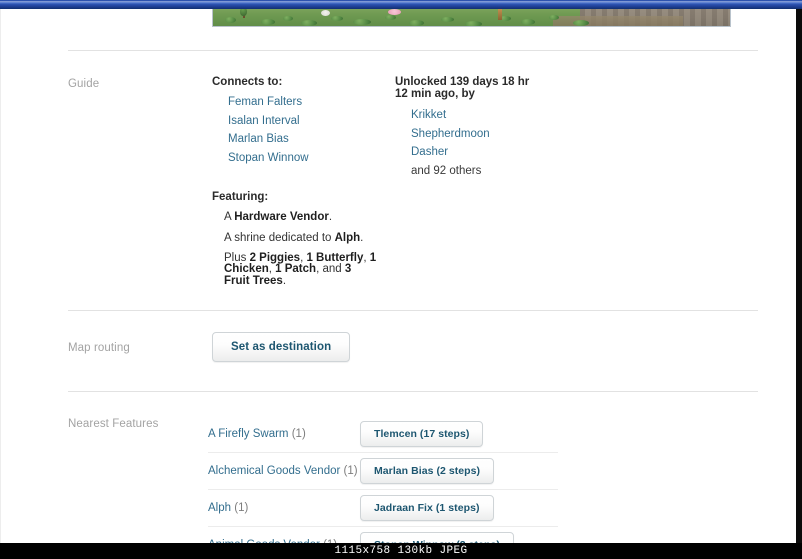 This screenshot has width=802, height=559. I want to click on divider-map-routing, so click(413, 310).